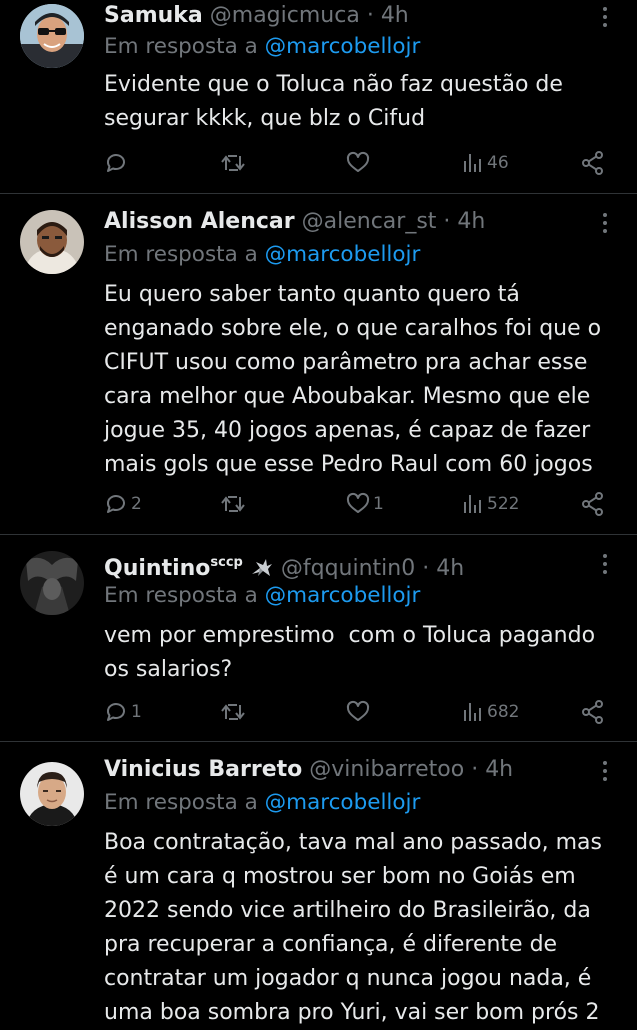 The height and width of the screenshot is (1030, 637). What do you see at coordinates (386, 769) in the screenshot?
I see `author-handle: @vinibarretoo` at bounding box center [386, 769].